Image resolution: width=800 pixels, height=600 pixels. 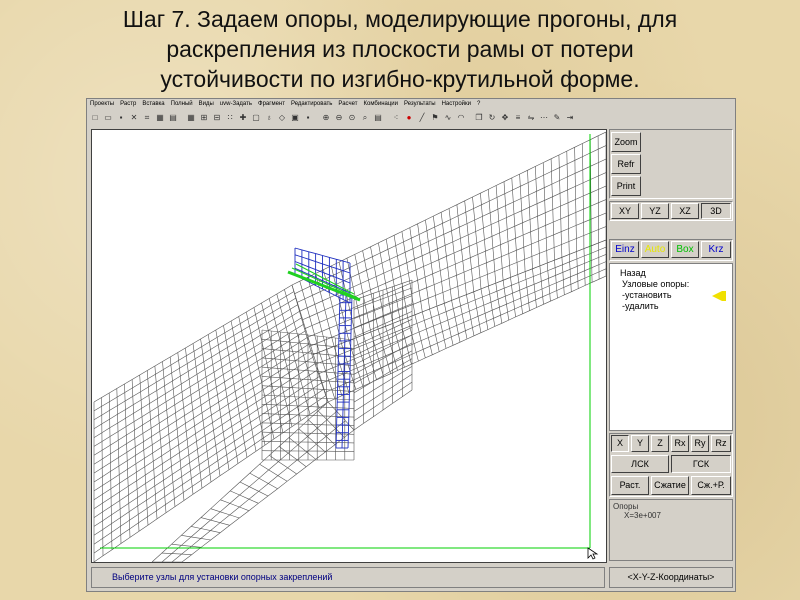 I want to click on back-command: Назад, so click(x=633, y=273).